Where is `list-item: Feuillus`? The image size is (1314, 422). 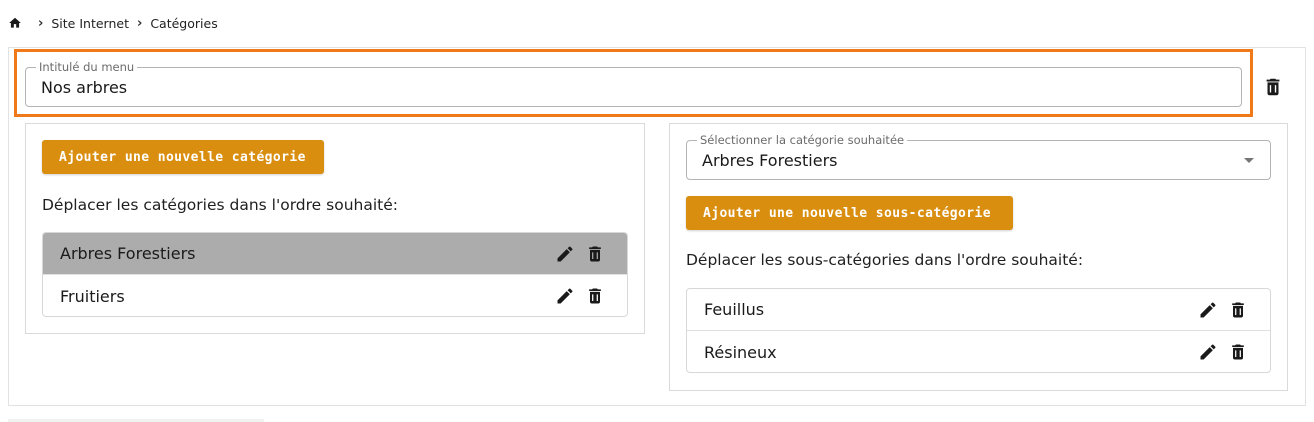
list-item: Feuillus is located at coordinates (978, 310).